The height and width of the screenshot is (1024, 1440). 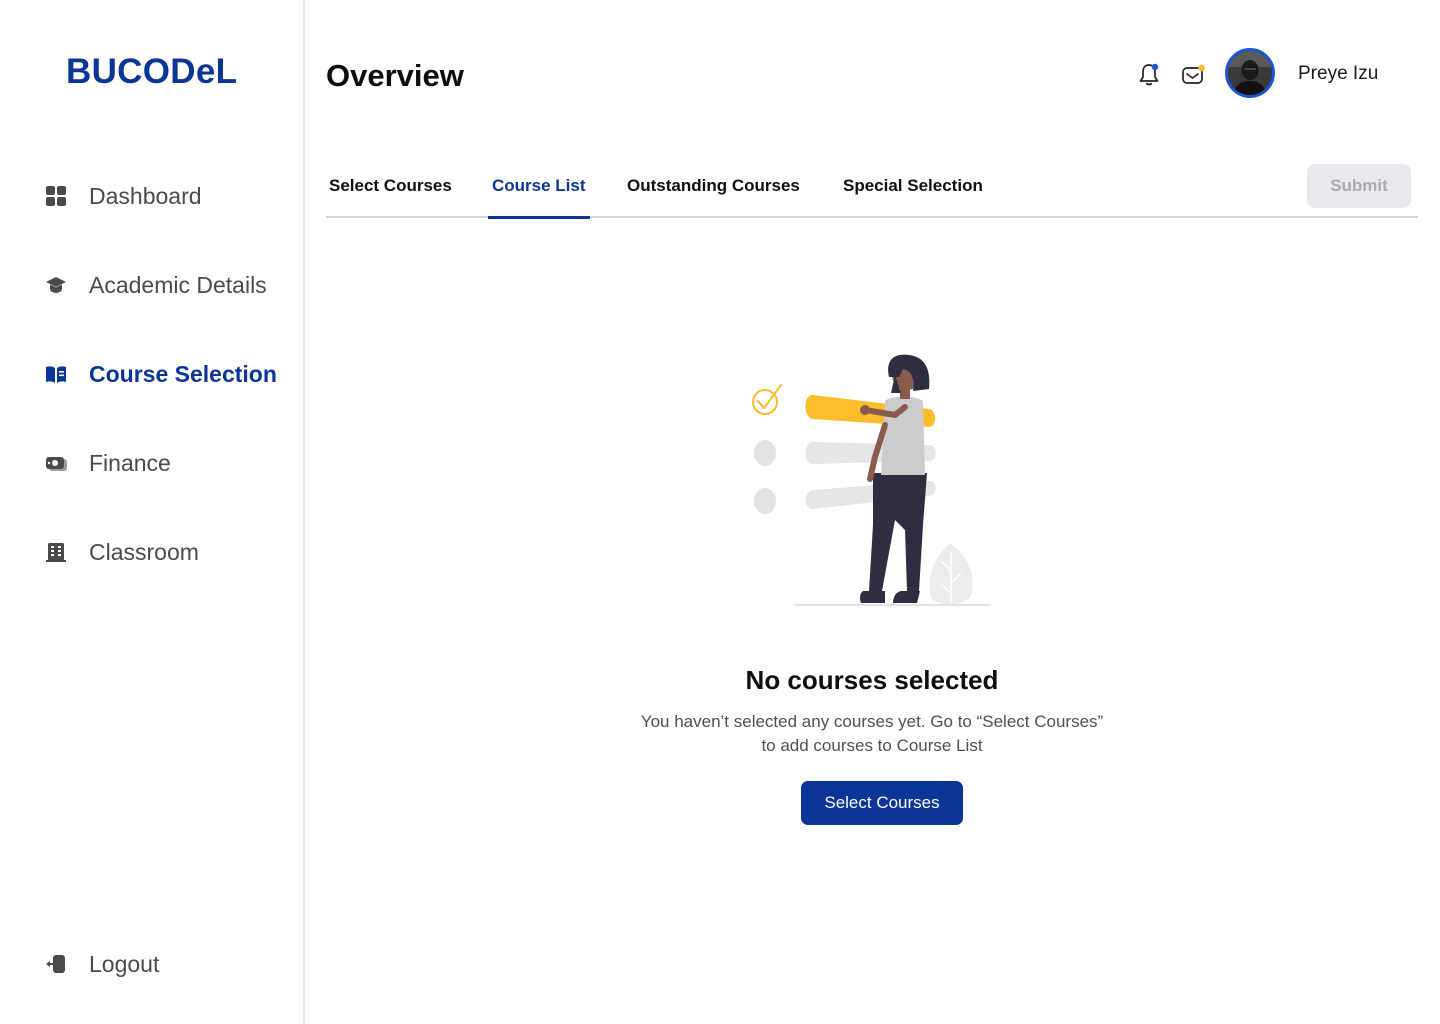 I want to click on avatar, so click(x=1250, y=73).